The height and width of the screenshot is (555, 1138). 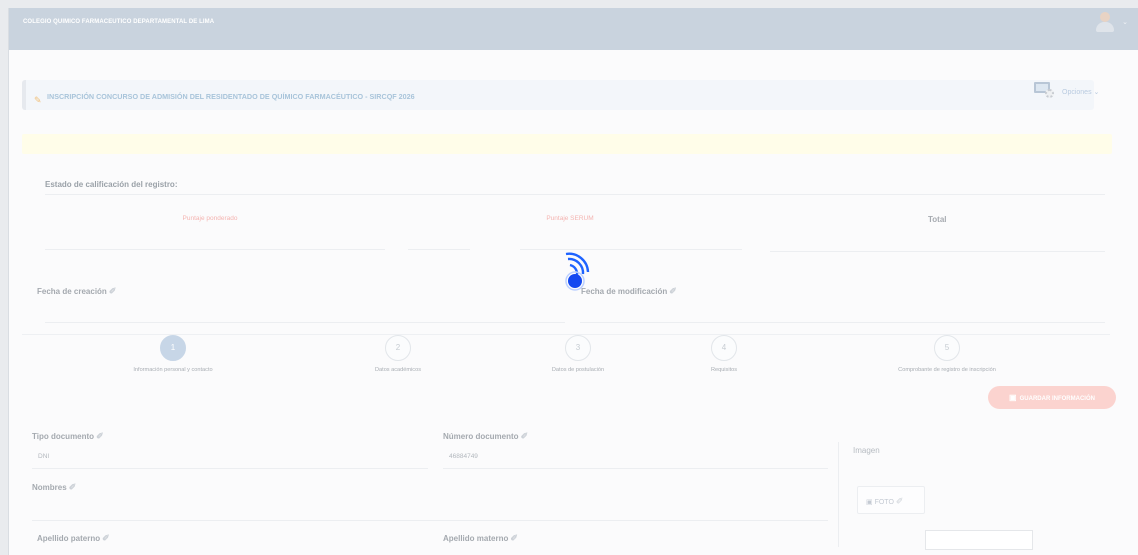 What do you see at coordinates (842, 322) in the screenshot?
I see `modification-date-field` at bounding box center [842, 322].